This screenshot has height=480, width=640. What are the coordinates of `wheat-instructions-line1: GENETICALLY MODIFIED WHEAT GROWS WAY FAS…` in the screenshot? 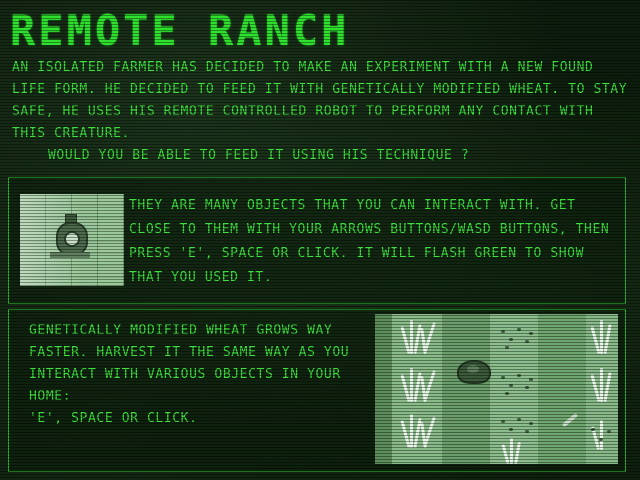 It's located at (189, 363).